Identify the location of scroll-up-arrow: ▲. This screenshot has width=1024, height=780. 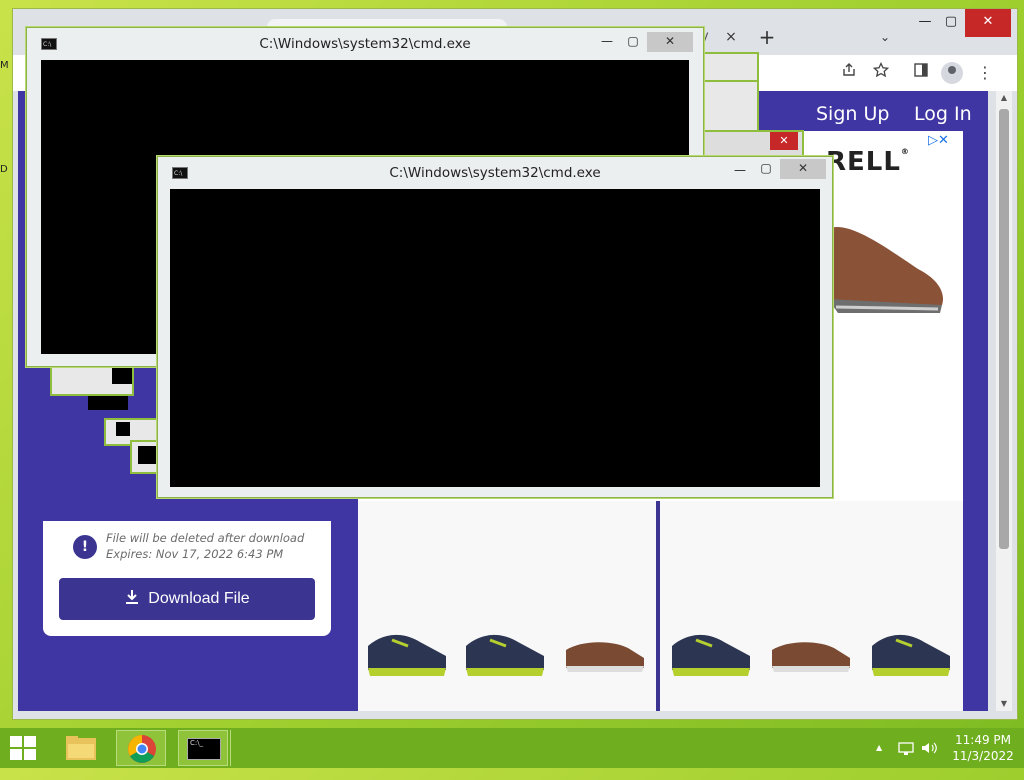
(1004, 98).